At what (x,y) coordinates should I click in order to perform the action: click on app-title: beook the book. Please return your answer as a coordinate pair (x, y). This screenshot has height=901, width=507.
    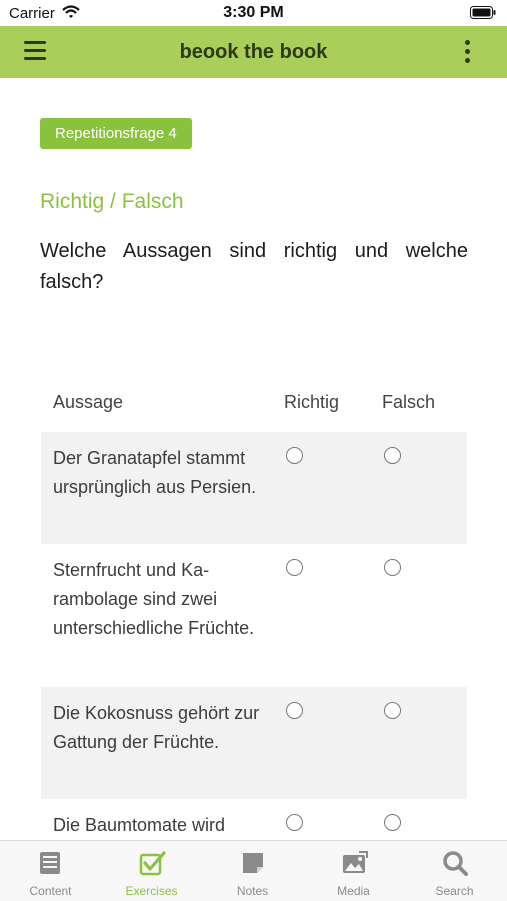
    Looking at the image, I should click on (253, 52).